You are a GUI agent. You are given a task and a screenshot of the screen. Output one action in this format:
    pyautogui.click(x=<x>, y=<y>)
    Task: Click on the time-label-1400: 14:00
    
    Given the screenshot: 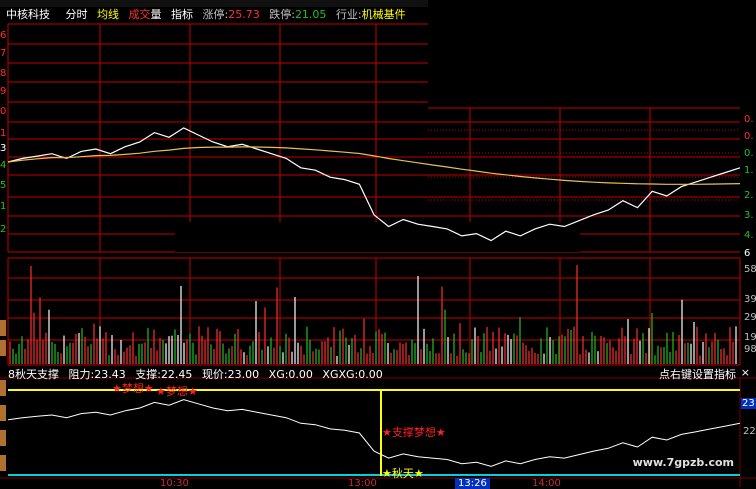 What is the action you would take?
    pyautogui.click(x=546, y=483)
    